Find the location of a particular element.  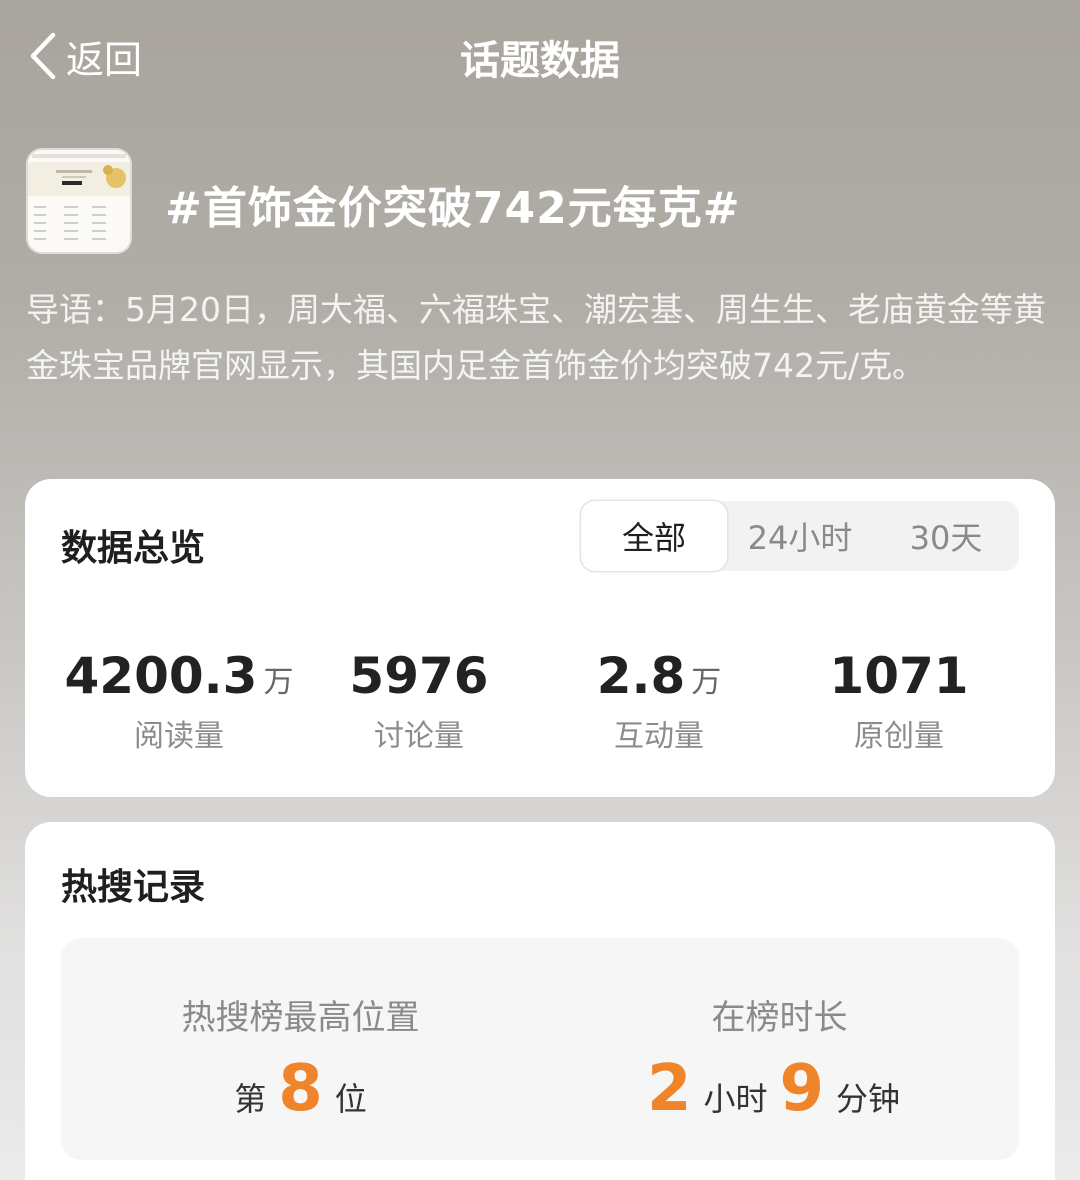

stat-value: 4200.3 is located at coordinates (161, 676).